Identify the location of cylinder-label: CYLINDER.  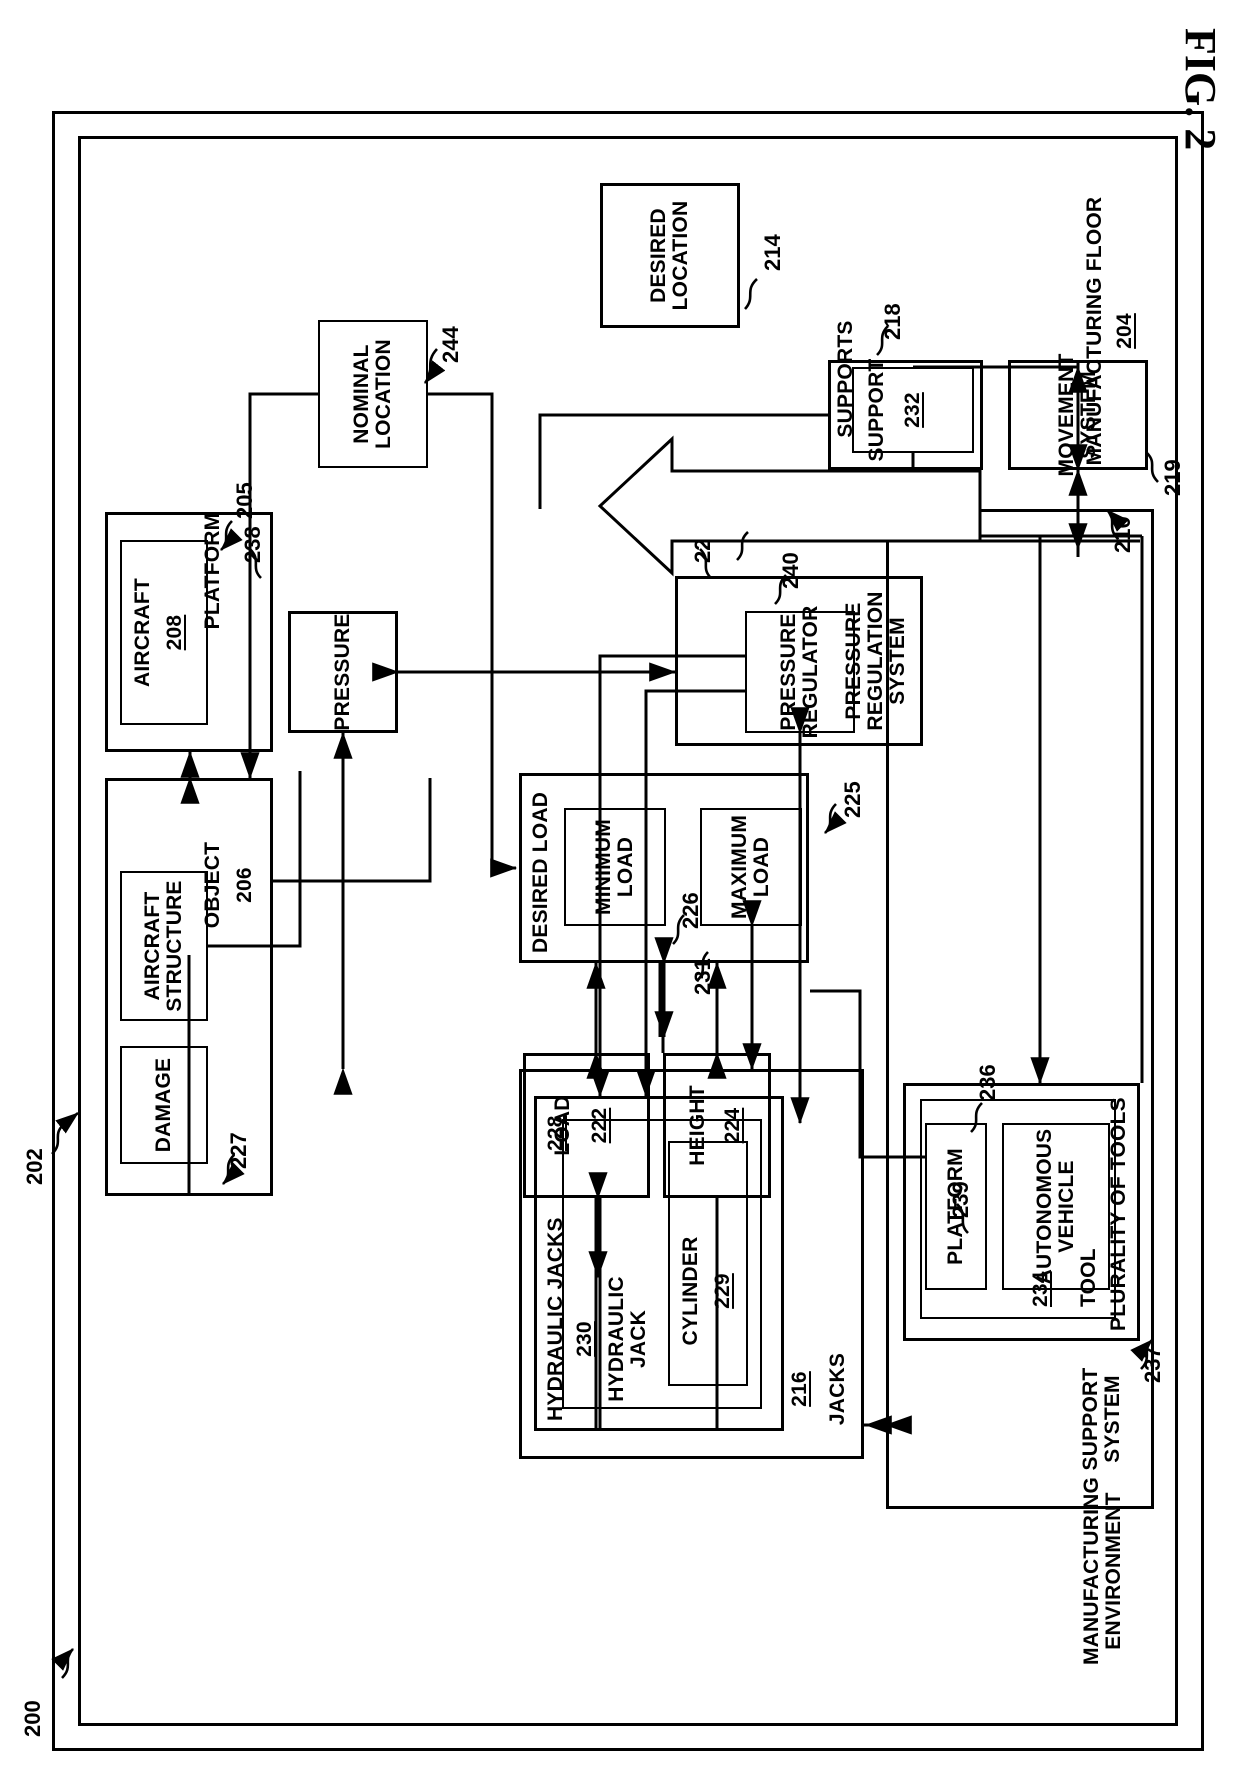
(690, 1291).